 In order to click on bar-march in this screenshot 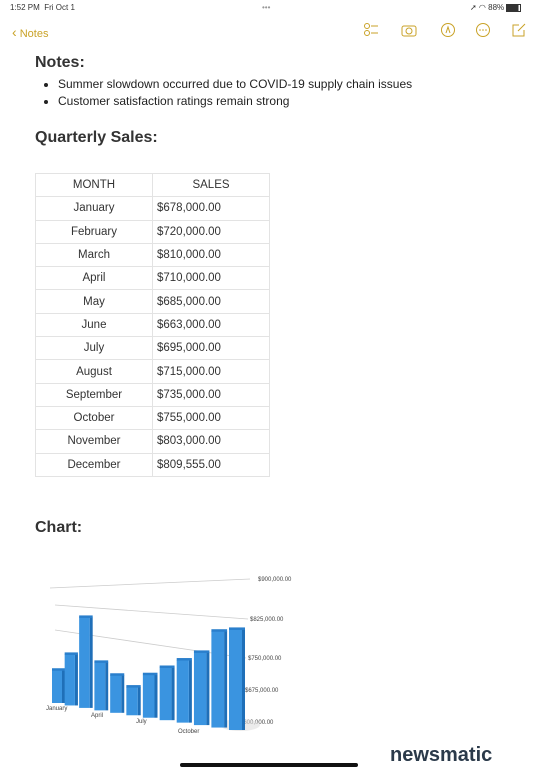, I will do `click(84, 662)`.